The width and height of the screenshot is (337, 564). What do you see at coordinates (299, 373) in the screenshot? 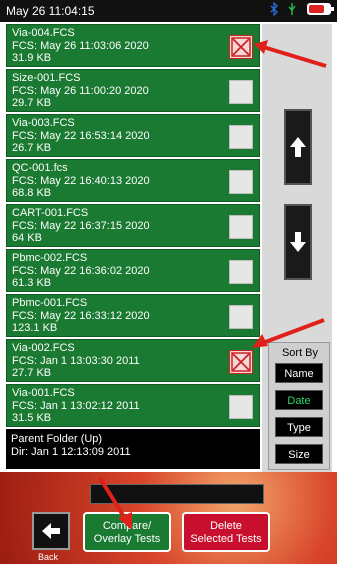
I see `sort-name-button: Name` at bounding box center [299, 373].